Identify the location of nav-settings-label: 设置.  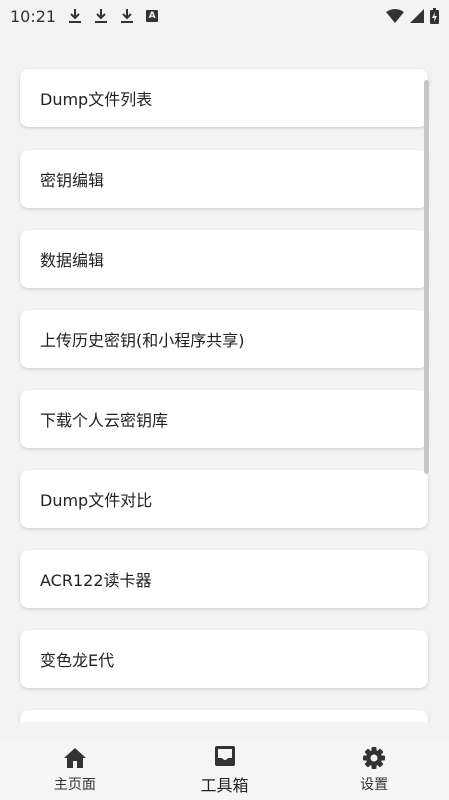
(374, 785).